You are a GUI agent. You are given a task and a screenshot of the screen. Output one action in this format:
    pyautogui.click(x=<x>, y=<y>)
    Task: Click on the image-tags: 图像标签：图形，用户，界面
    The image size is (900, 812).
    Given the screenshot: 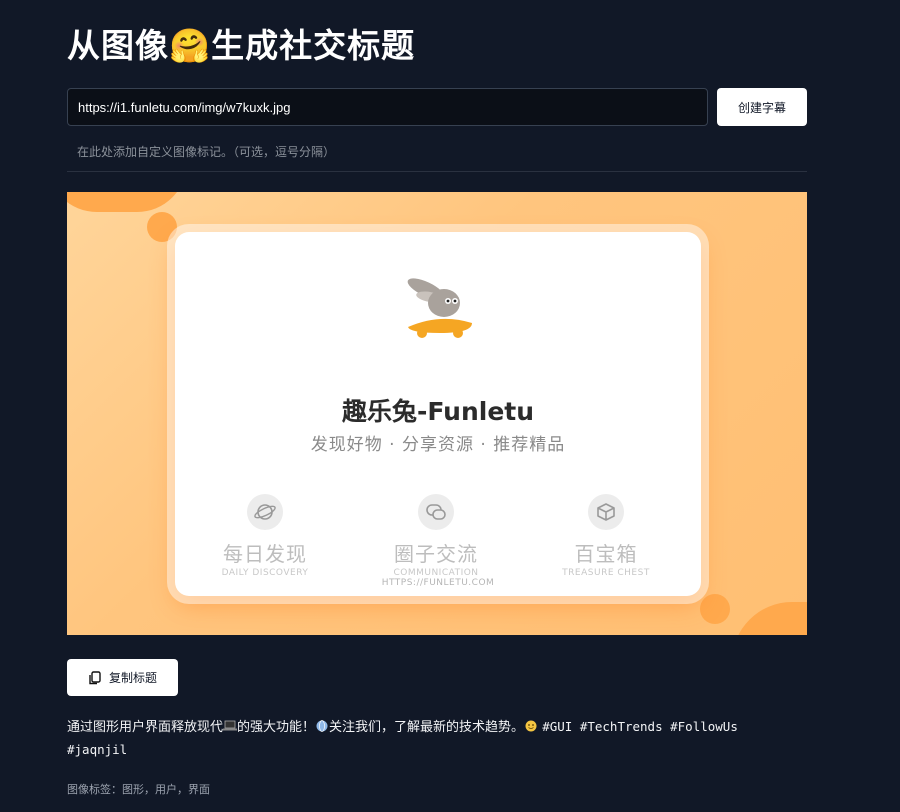 What is the action you would take?
    pyautogui.click(x=138, y=789)
    